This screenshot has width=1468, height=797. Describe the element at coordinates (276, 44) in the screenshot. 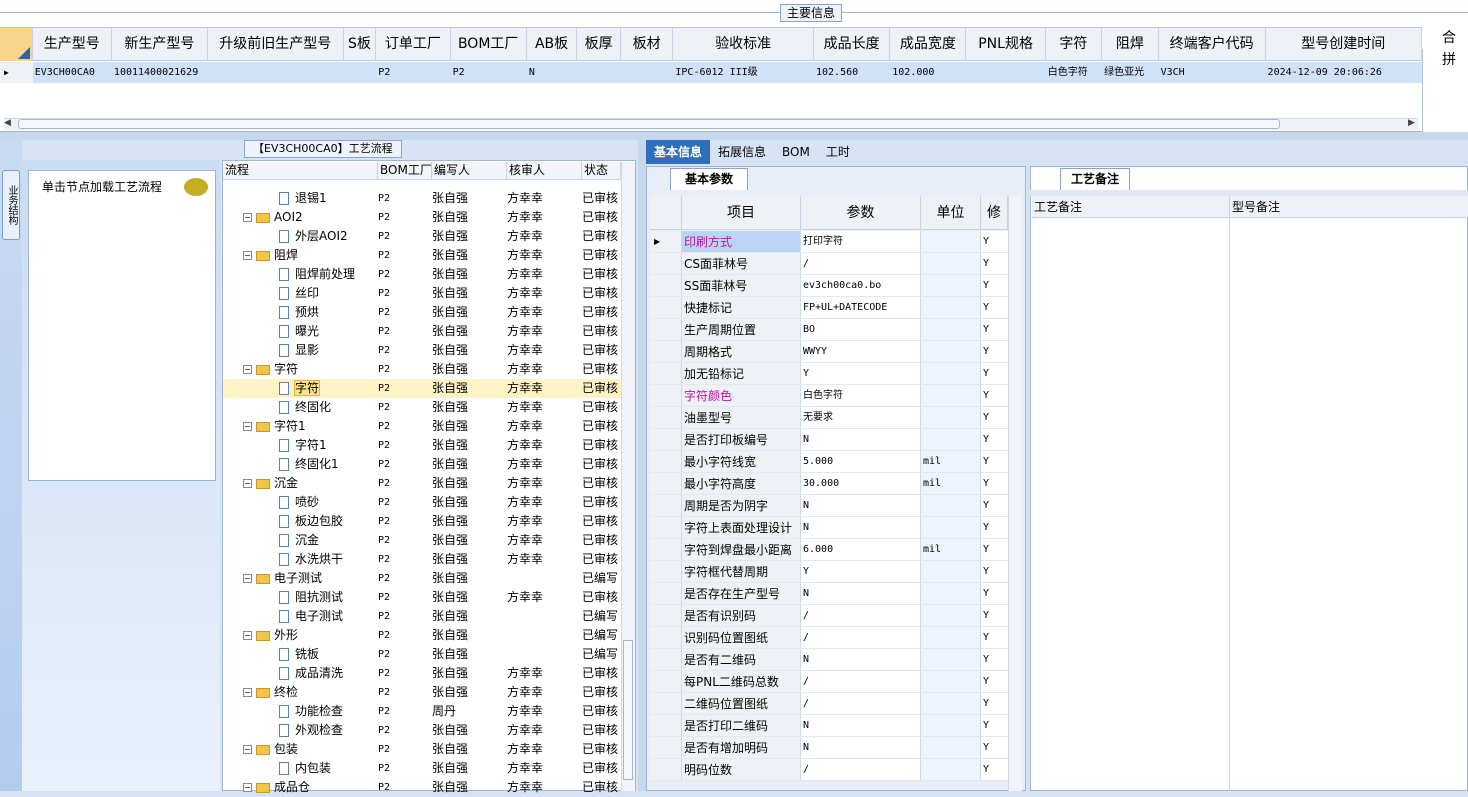

I see `column-header: 升级前旧生产型号` at that location.